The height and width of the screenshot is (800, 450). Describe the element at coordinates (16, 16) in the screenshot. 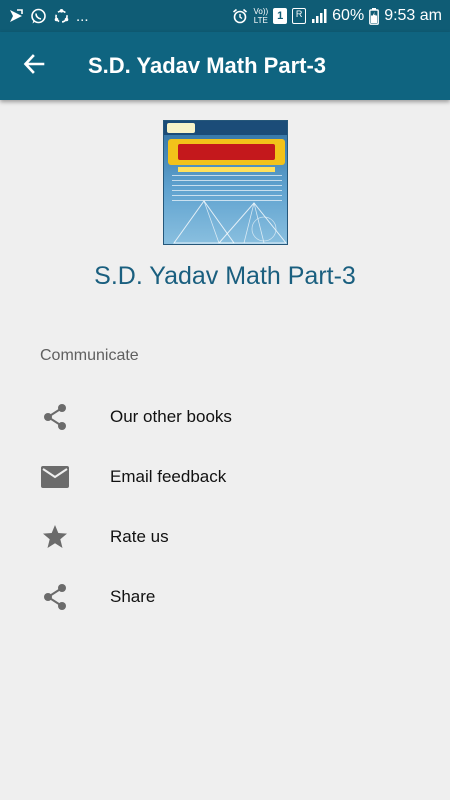

I see `notification-app-icon` at that location.